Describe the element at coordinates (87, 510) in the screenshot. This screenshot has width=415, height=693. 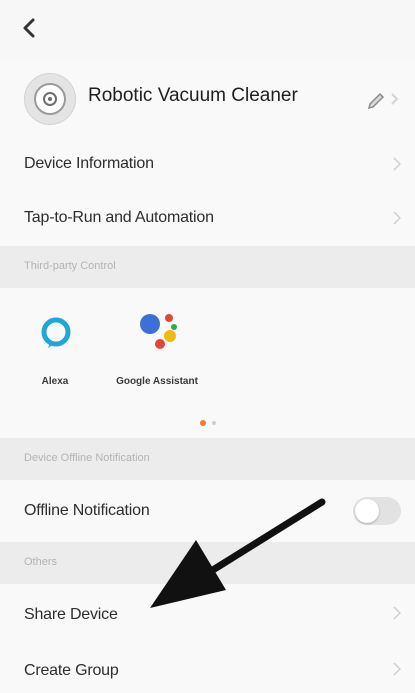
I see `offline-notification-label: Offline Notification` at that location.